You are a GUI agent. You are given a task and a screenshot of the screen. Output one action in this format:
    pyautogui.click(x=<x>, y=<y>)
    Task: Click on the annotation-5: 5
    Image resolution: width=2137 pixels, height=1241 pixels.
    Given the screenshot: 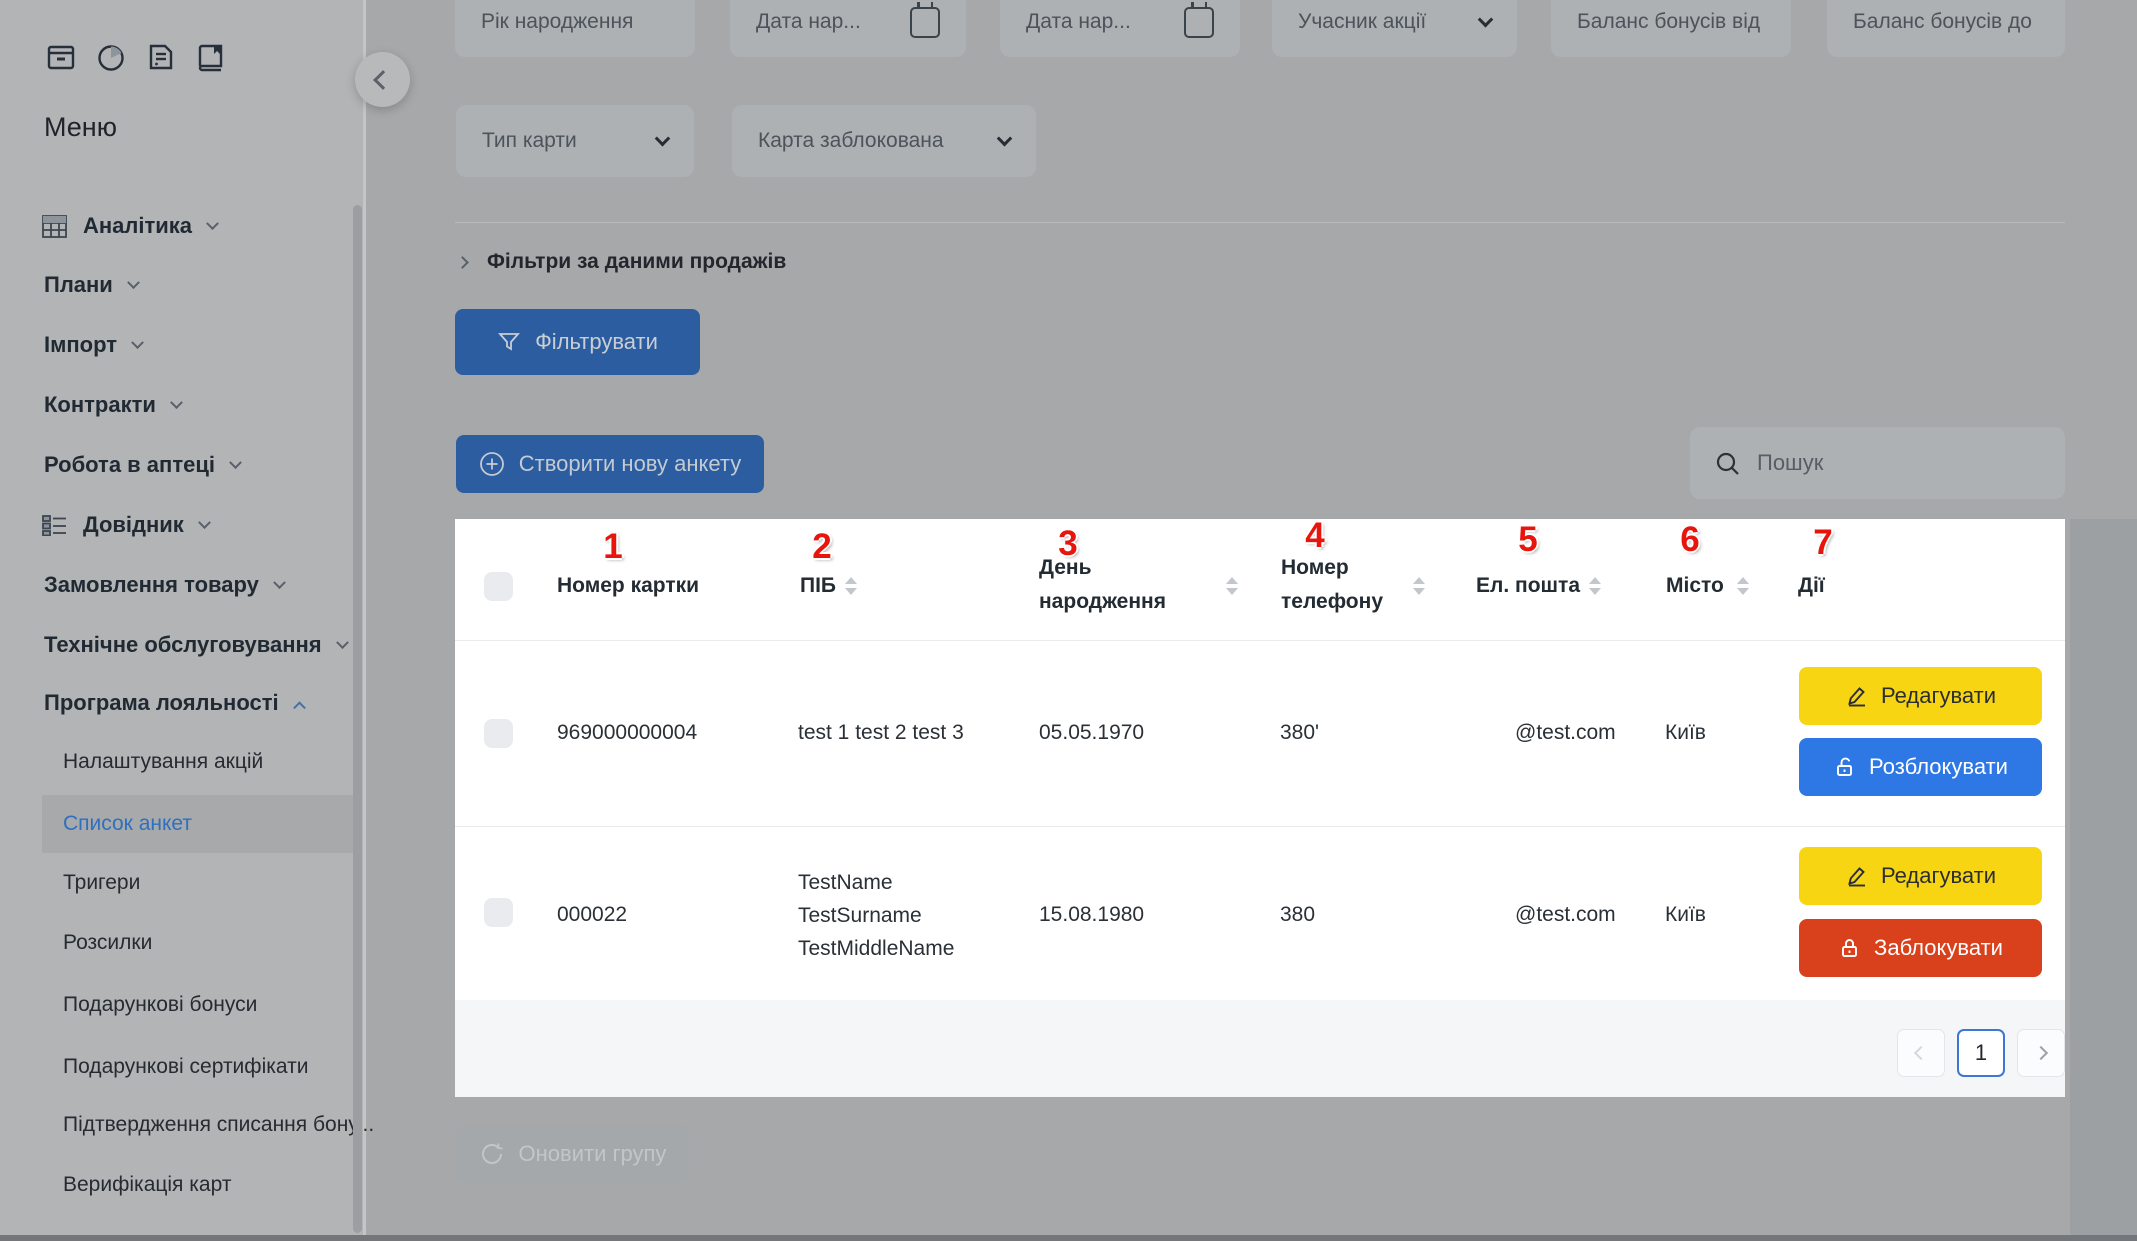 What is the action you would take?
    pyautogui.click(x=1528, y=539)
    